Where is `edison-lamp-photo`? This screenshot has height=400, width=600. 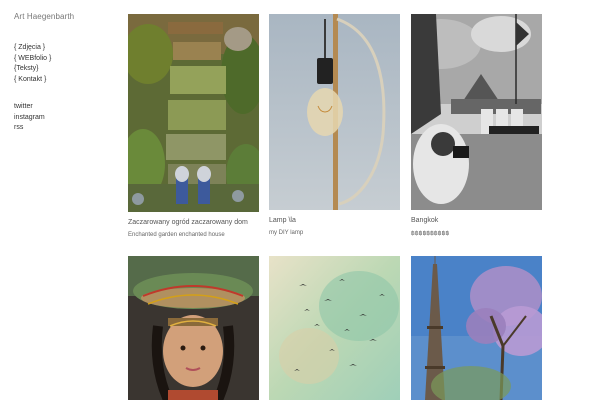
edison-lamp-photo is located at coordinates (334, 112).